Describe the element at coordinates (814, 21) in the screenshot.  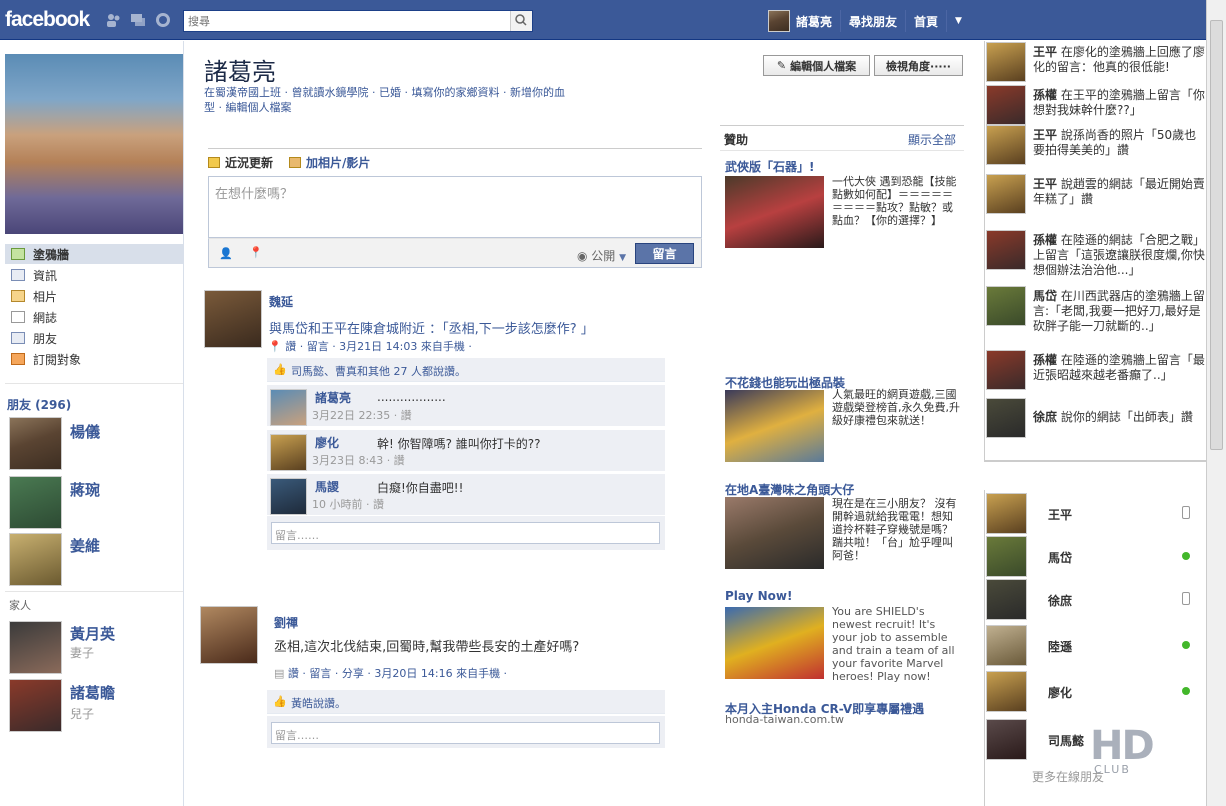
I see `profile-link: 諸葛亮` at that location.